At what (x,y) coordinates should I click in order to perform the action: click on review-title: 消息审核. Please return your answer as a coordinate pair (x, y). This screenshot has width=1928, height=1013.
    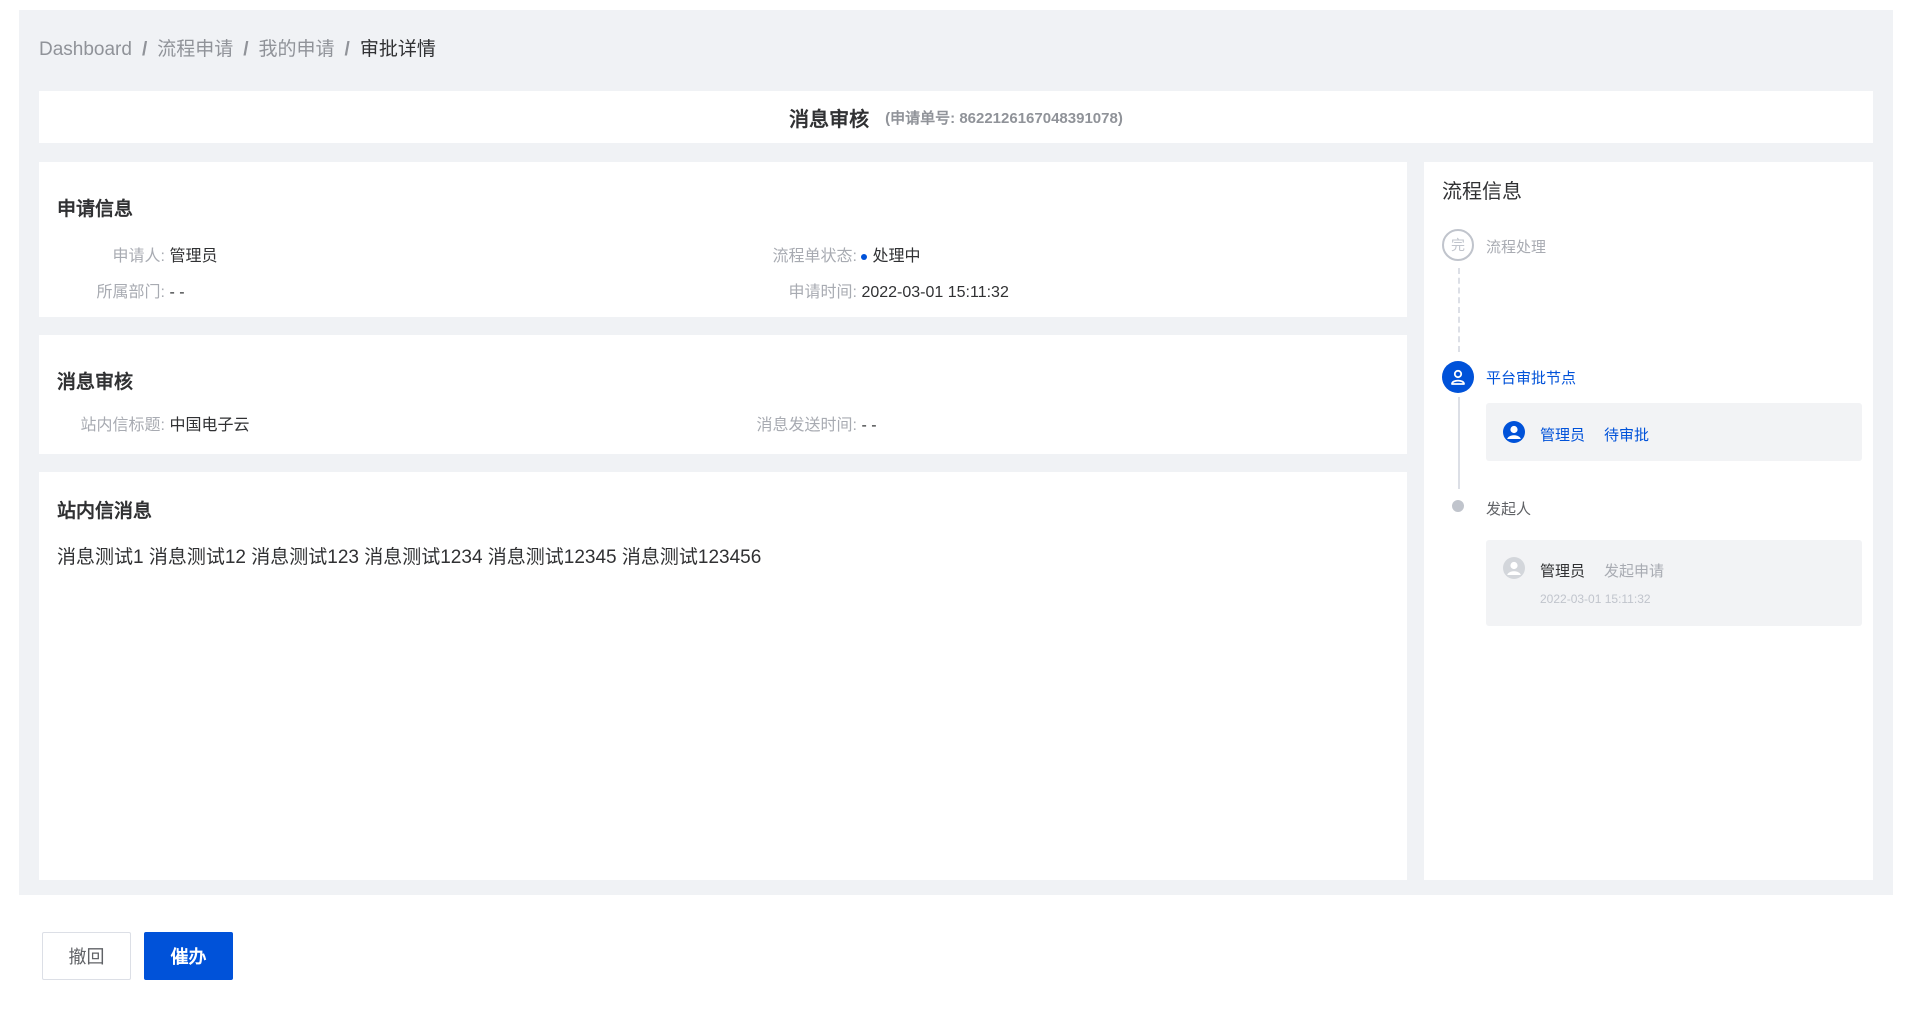
    Looking at the image, I should click on (95, 382).